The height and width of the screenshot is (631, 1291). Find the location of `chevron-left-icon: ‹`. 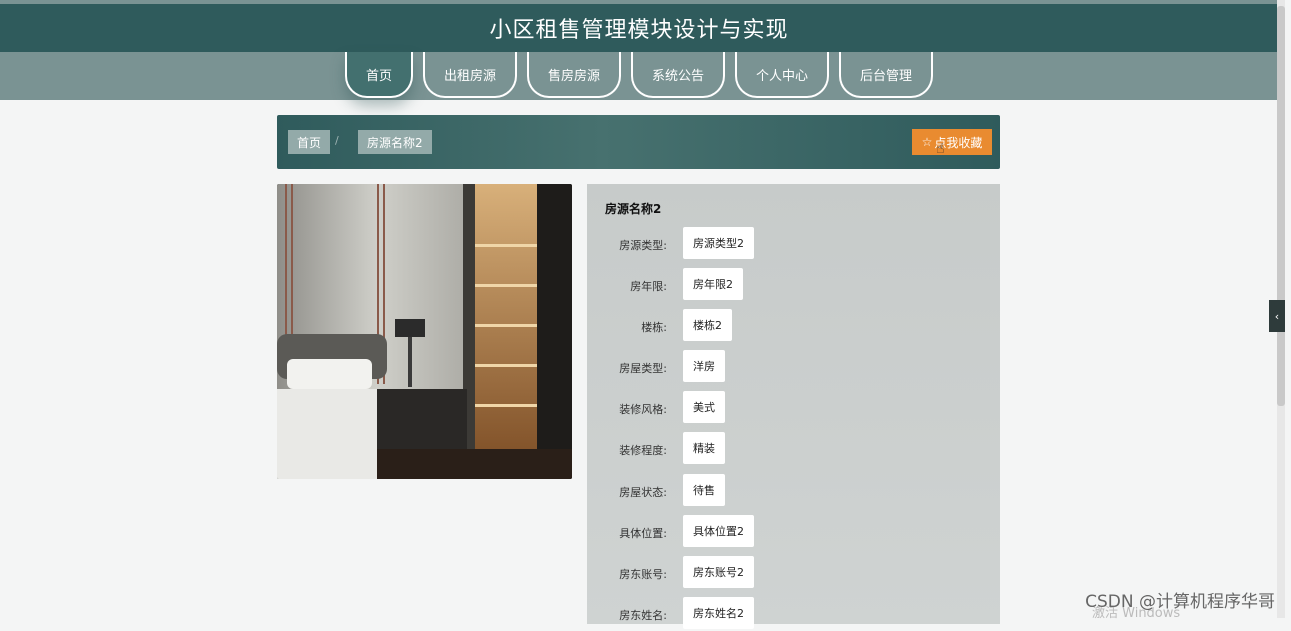

chevron-left-icon: ‹ is located at coordinates (1277, 316).